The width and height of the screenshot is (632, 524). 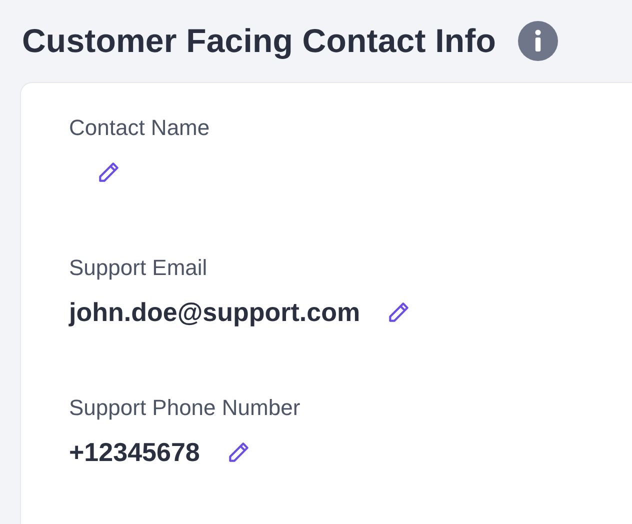 What do you see at coordinates (185, 408) in the screenshot?
I see `field-label: Support Phone Number` at bounding box center [185, 408].